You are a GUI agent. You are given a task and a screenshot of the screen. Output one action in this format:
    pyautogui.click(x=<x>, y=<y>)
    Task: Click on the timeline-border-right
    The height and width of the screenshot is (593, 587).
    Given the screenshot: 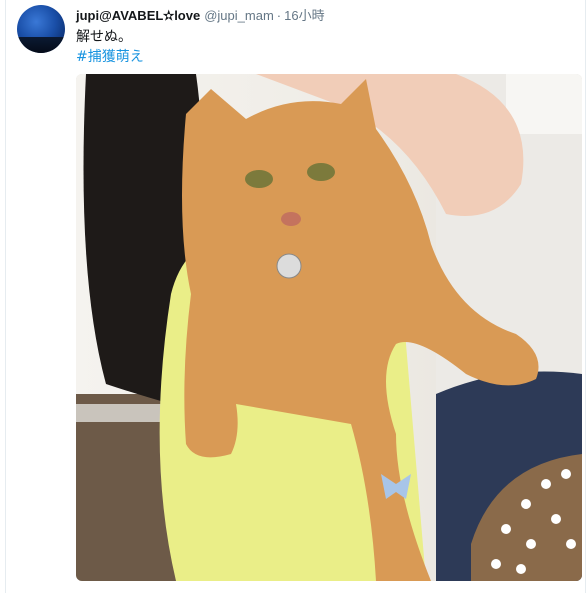 What is the action you would take?
    pyautogui.click(x=585, y=296)
    